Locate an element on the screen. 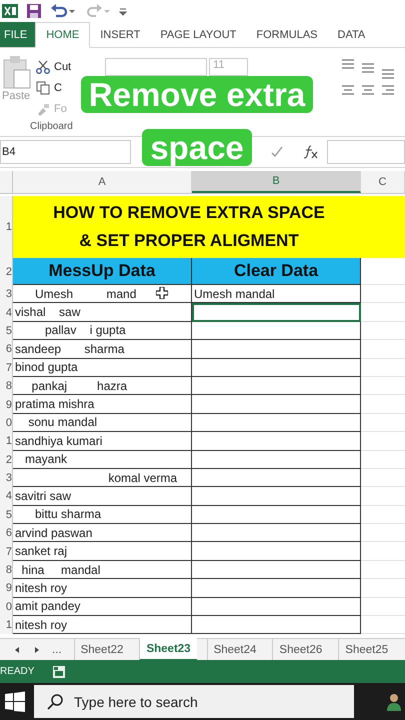 This screenshot has height=720, width=405. ribbon-tab: HOME is located at coordinates (62, 35).